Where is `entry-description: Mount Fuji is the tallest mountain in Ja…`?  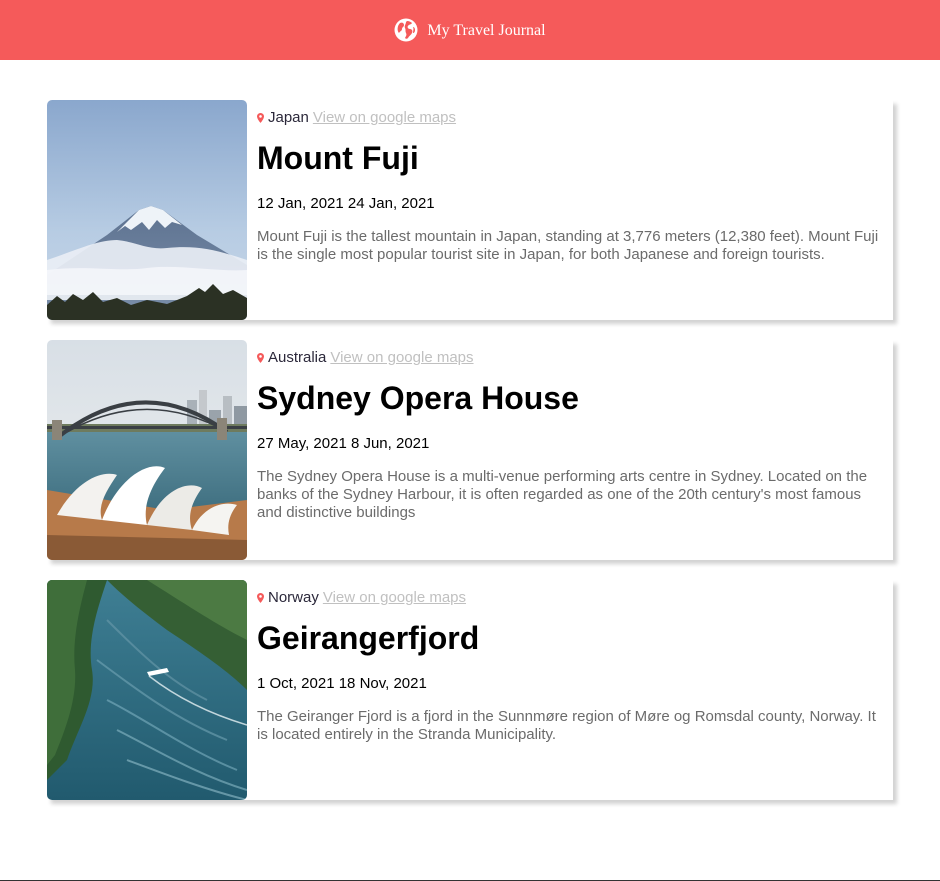 entry-description: Mount Fuji is the tallest mountain in Ja… is located at coordinates (568, 245).